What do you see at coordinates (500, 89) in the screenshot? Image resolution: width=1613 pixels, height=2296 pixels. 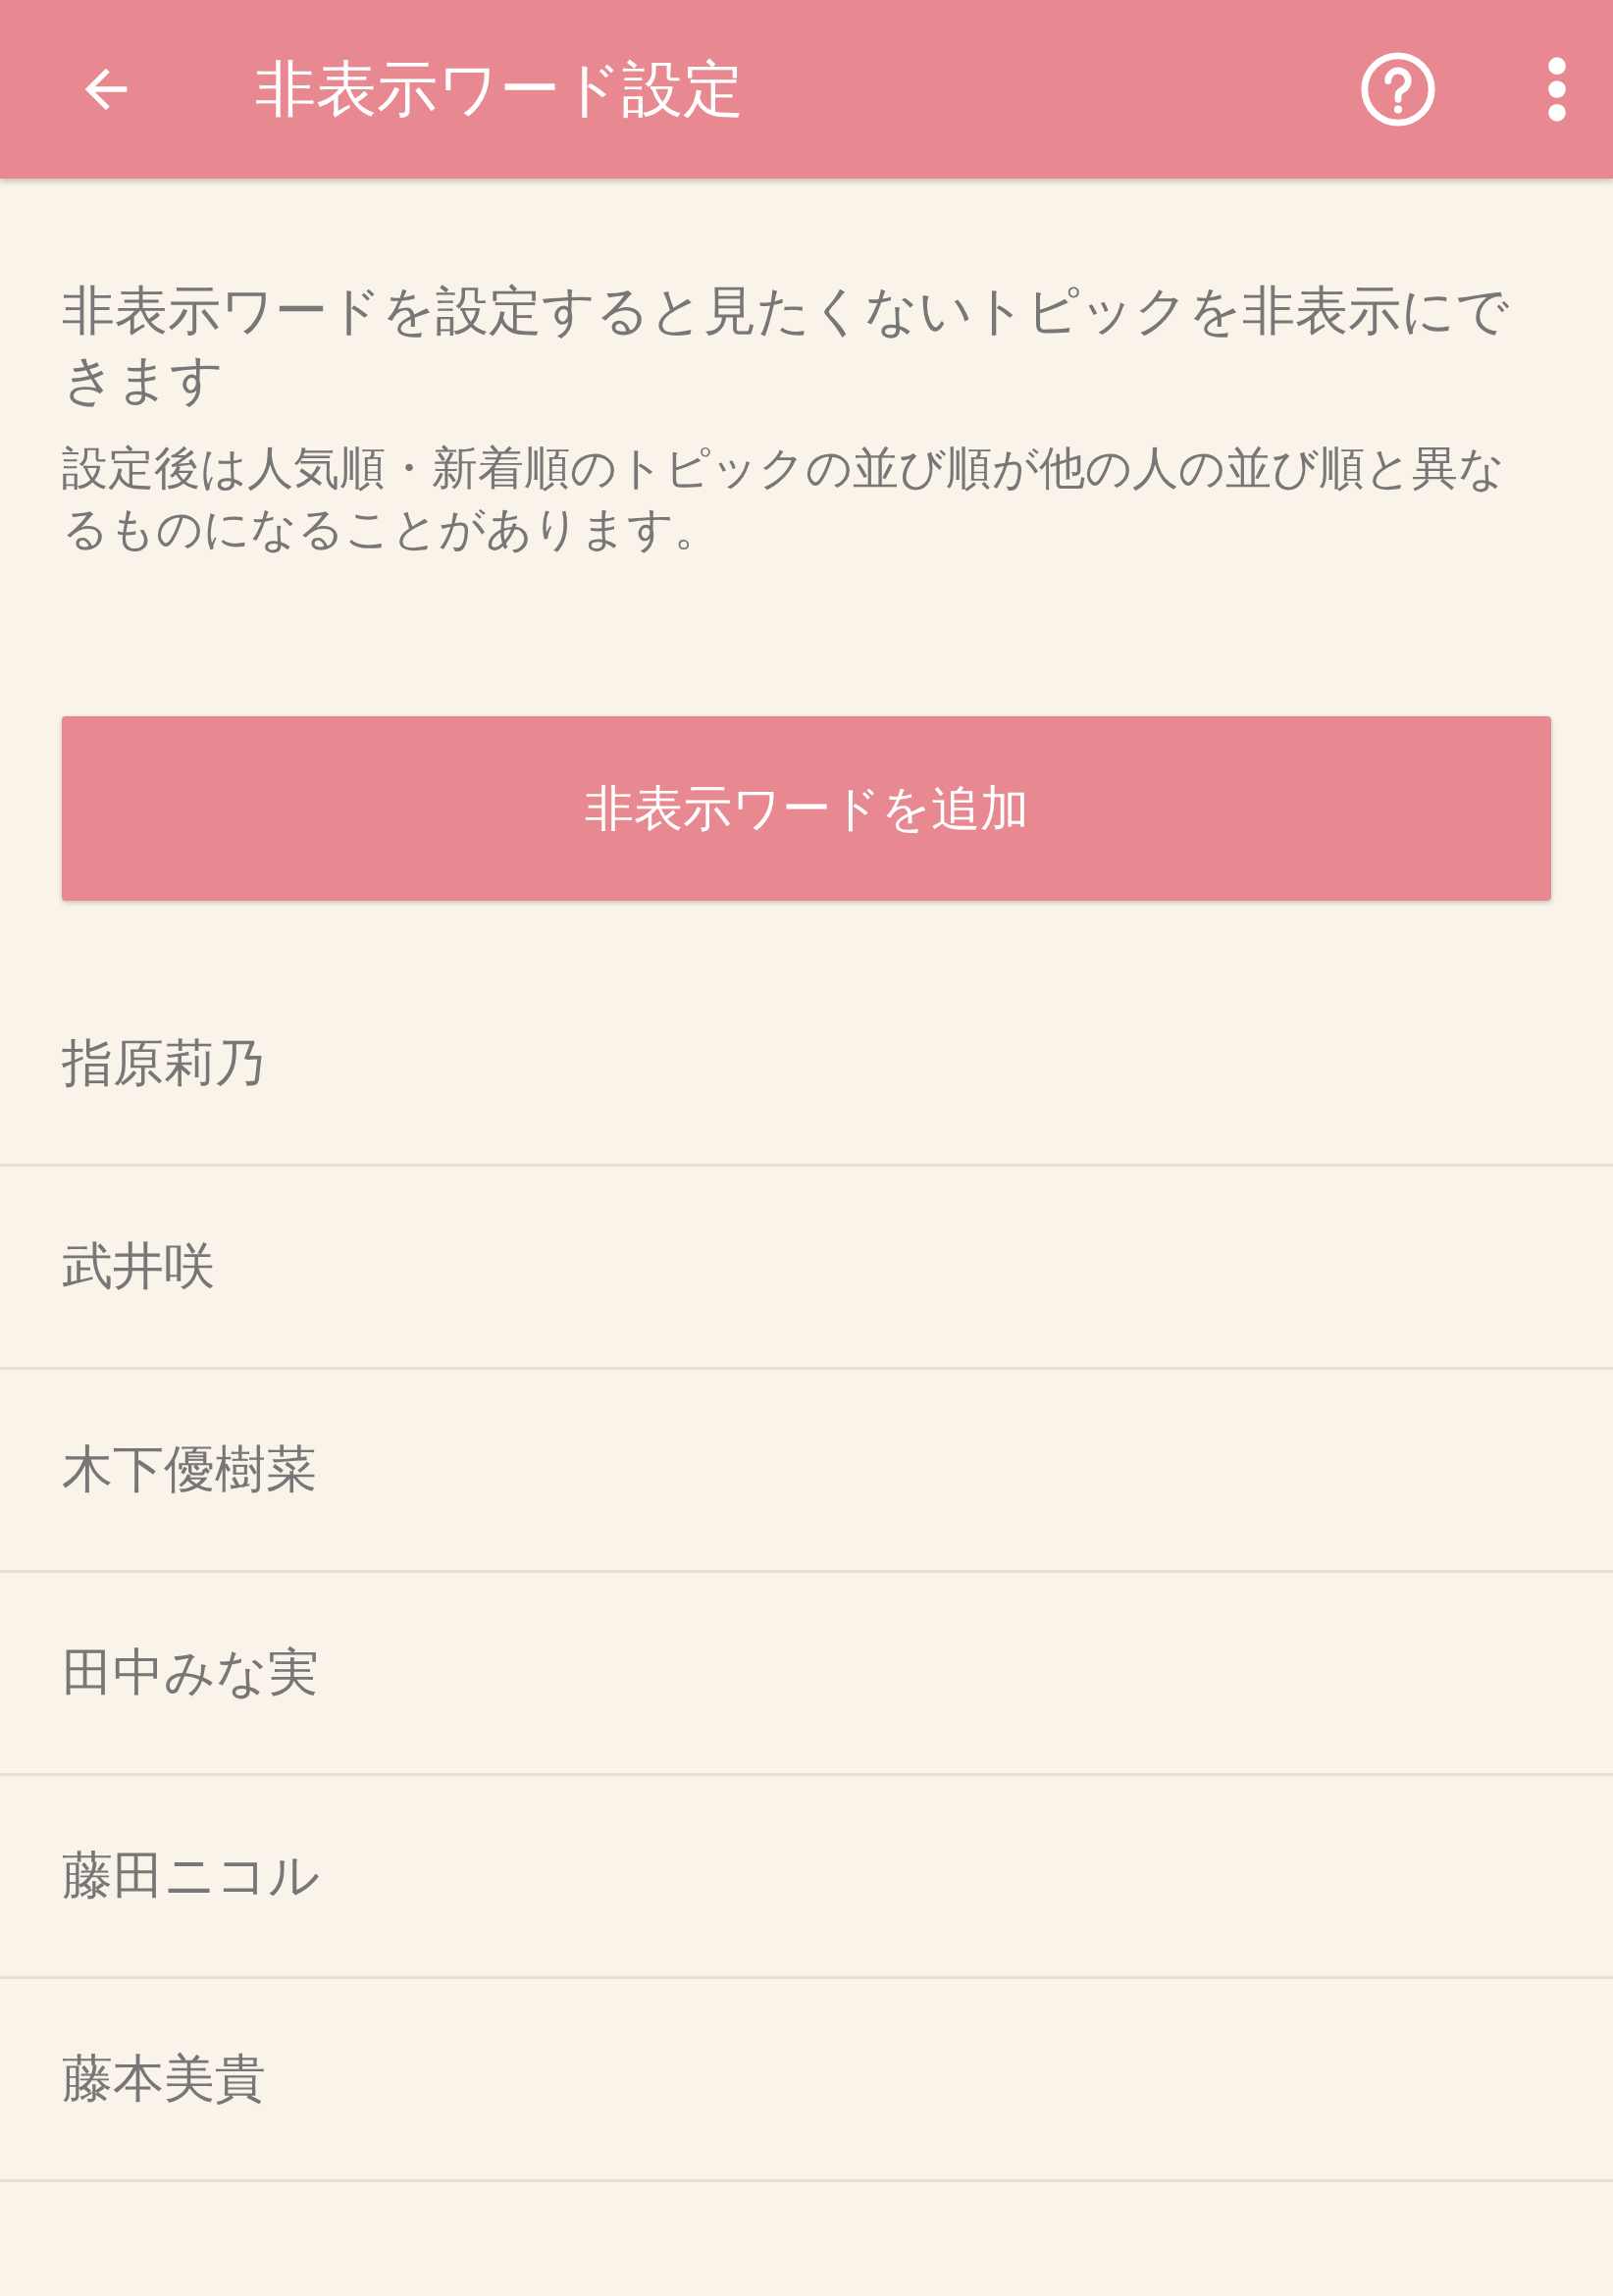 I see `screen-title: 非表示ワード設定` at bounding box center [500, 89].